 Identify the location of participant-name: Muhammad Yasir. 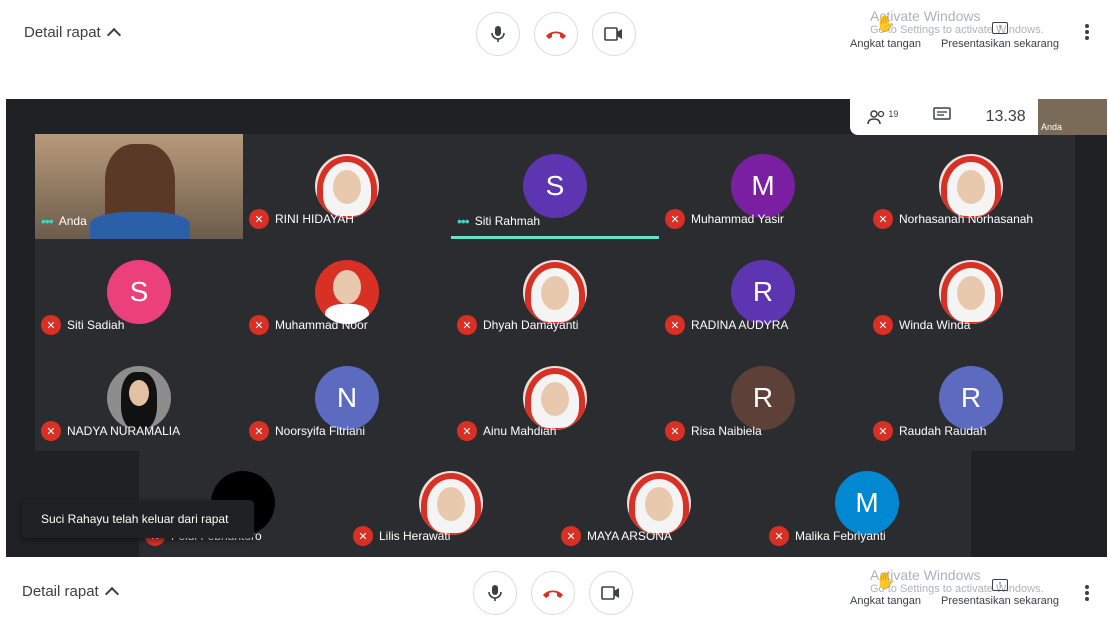
(737, 219).